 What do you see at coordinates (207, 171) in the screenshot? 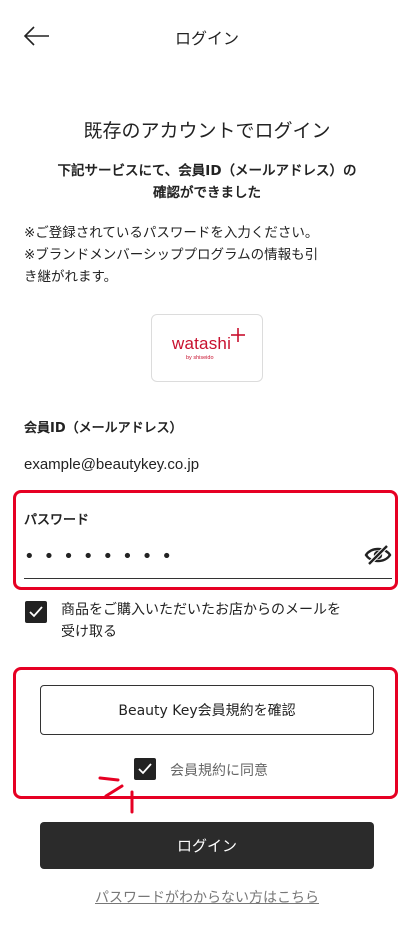
I see `confirm-message-line: 下記サービスにて、会員ID（メールアドレス）の` at bounding box center [207, 171].